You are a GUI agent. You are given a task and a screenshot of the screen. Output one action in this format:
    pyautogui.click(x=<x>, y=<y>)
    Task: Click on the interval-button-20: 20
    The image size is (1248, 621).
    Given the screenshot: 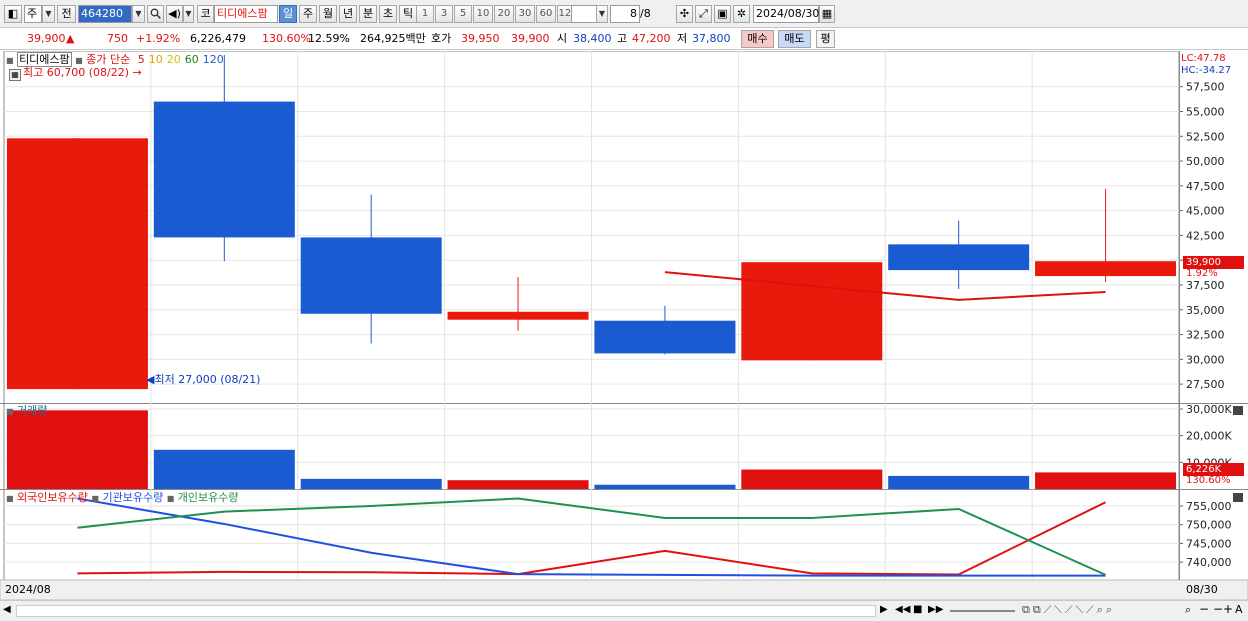 What is the action you would take?
    pyautogui.click(x=504, y=14)
    